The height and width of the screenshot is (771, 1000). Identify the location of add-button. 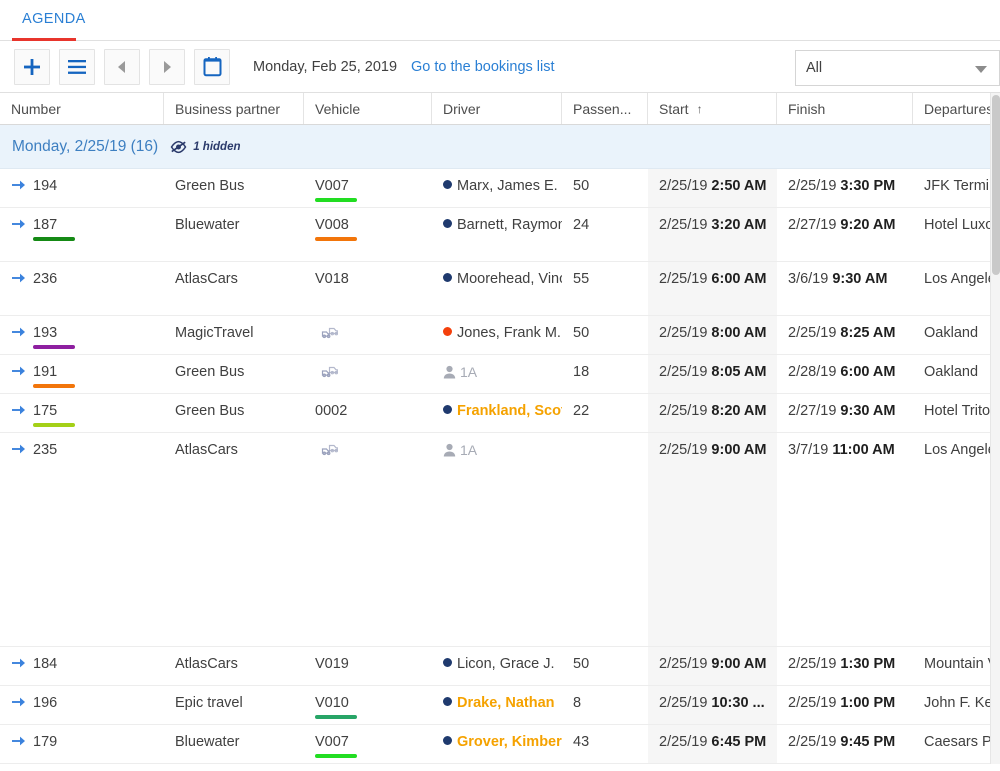
(32, 66).